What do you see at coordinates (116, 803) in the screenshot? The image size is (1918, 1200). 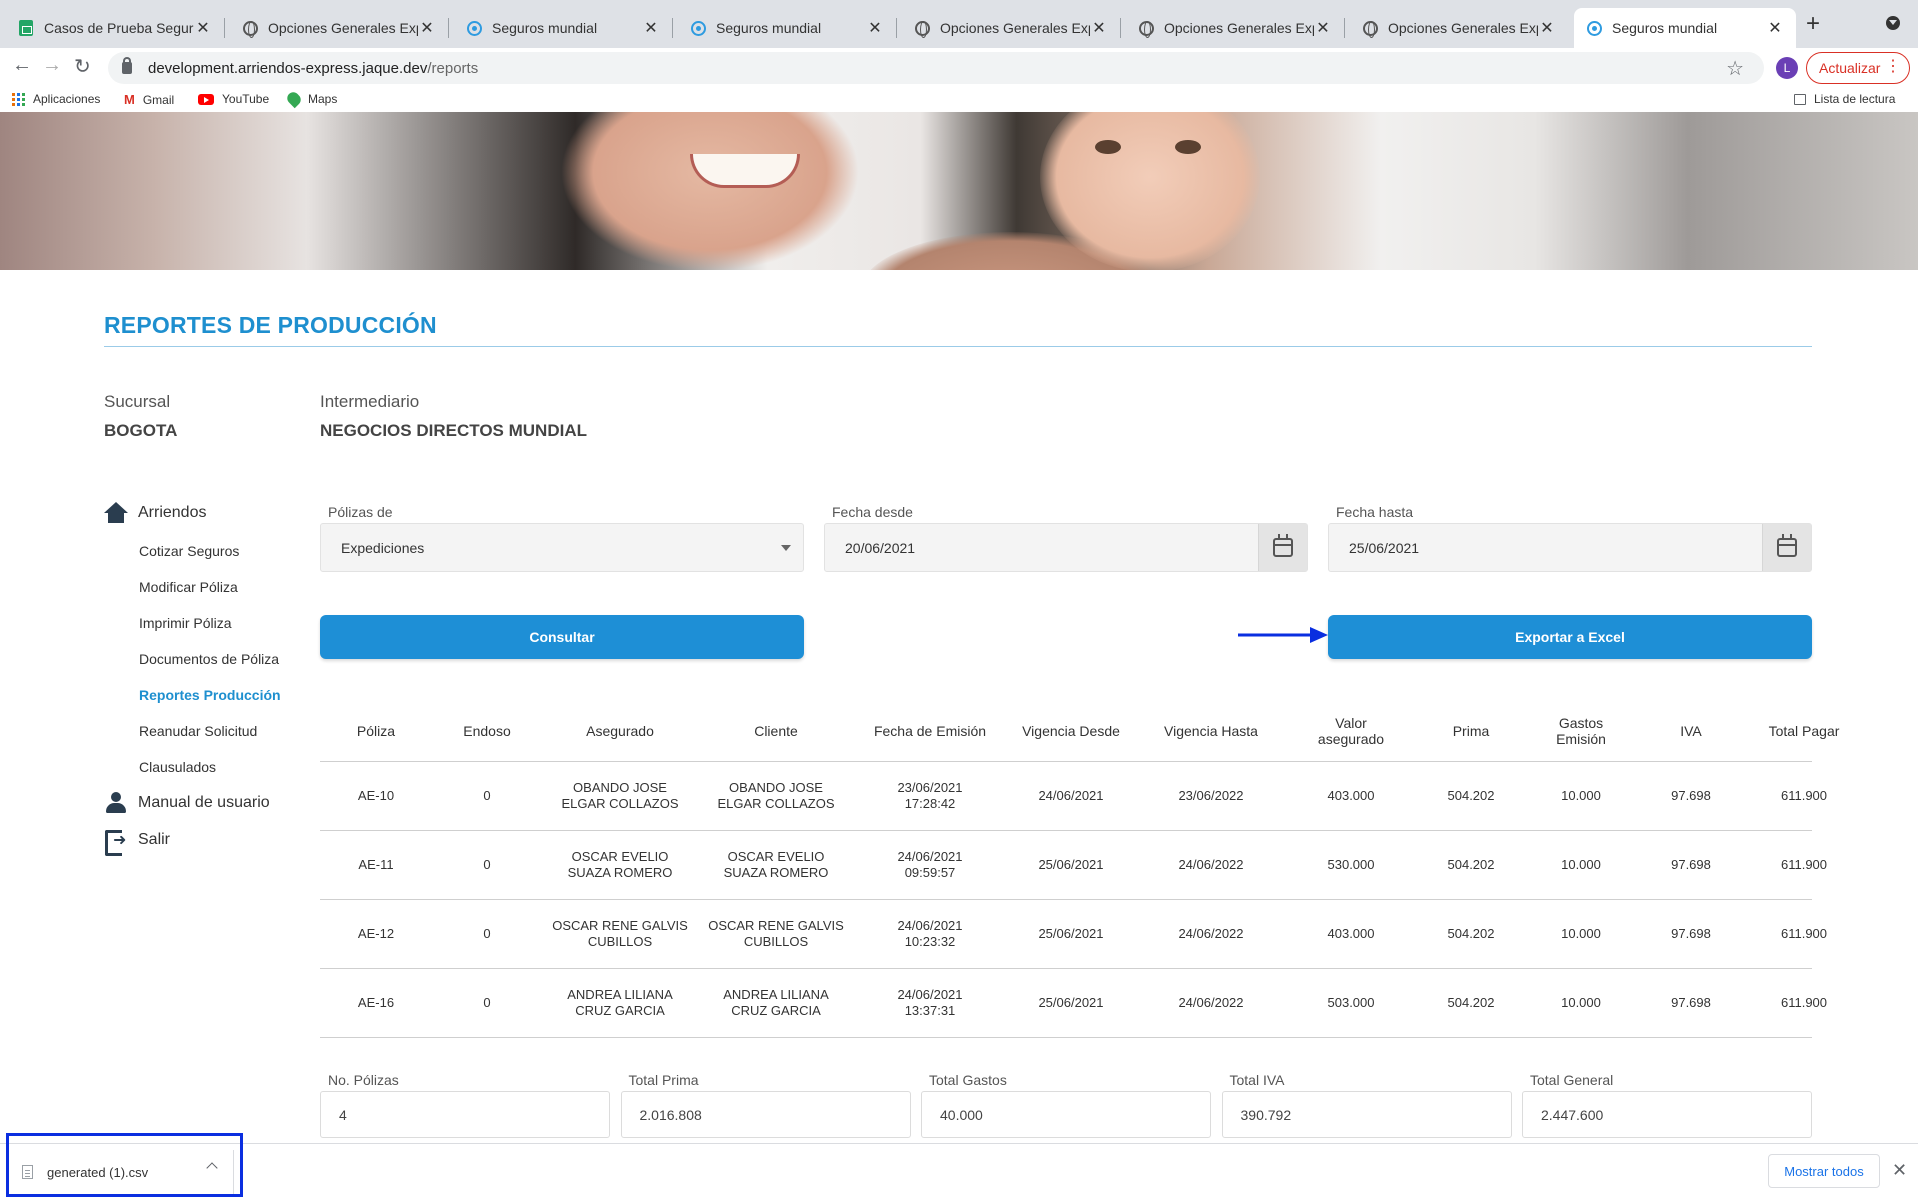 I see `user-icon` at bounding box center [116, 803].